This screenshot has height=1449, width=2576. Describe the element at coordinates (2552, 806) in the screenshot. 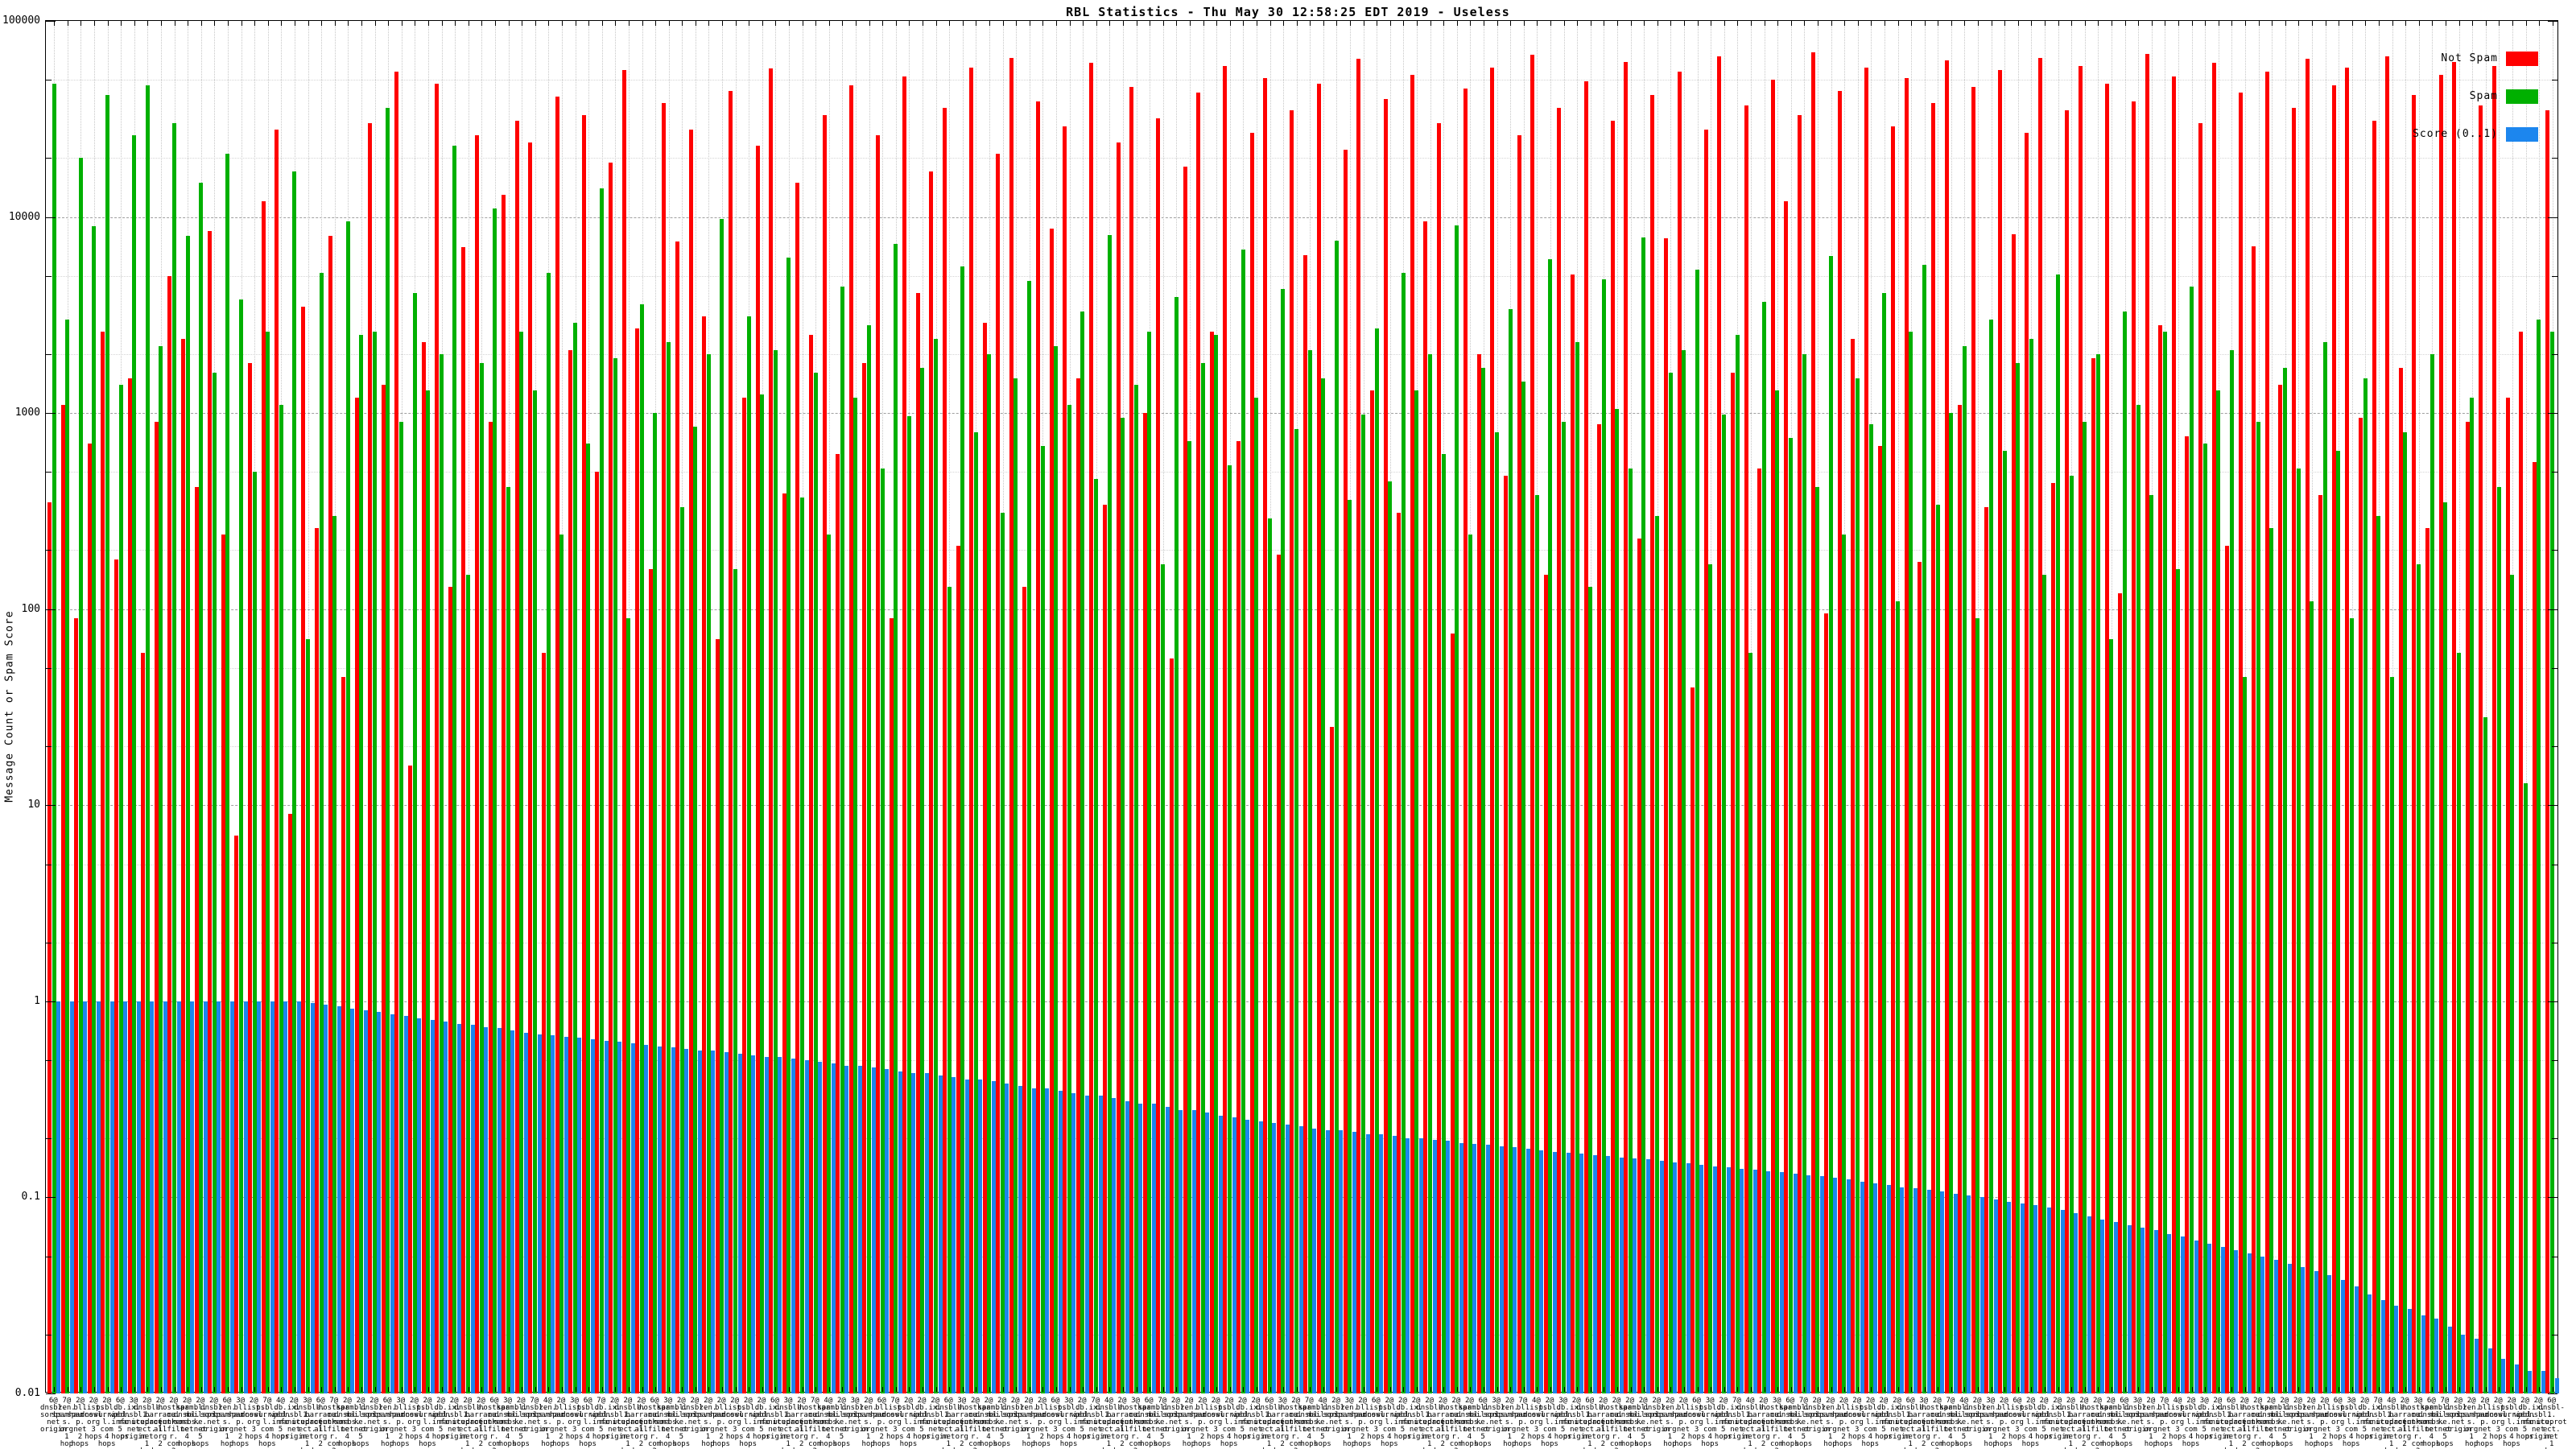

I see `y-major-tick-right` at that location.